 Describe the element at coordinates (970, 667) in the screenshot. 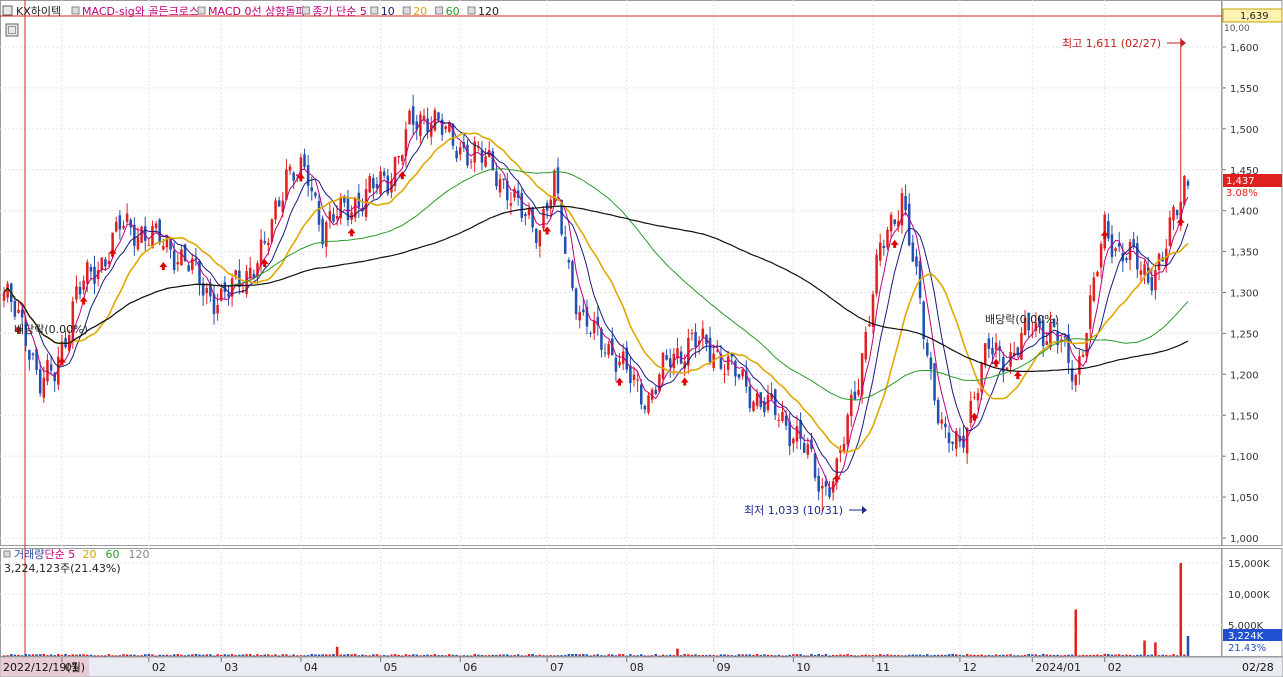

I see `month-label: 12` at that location.